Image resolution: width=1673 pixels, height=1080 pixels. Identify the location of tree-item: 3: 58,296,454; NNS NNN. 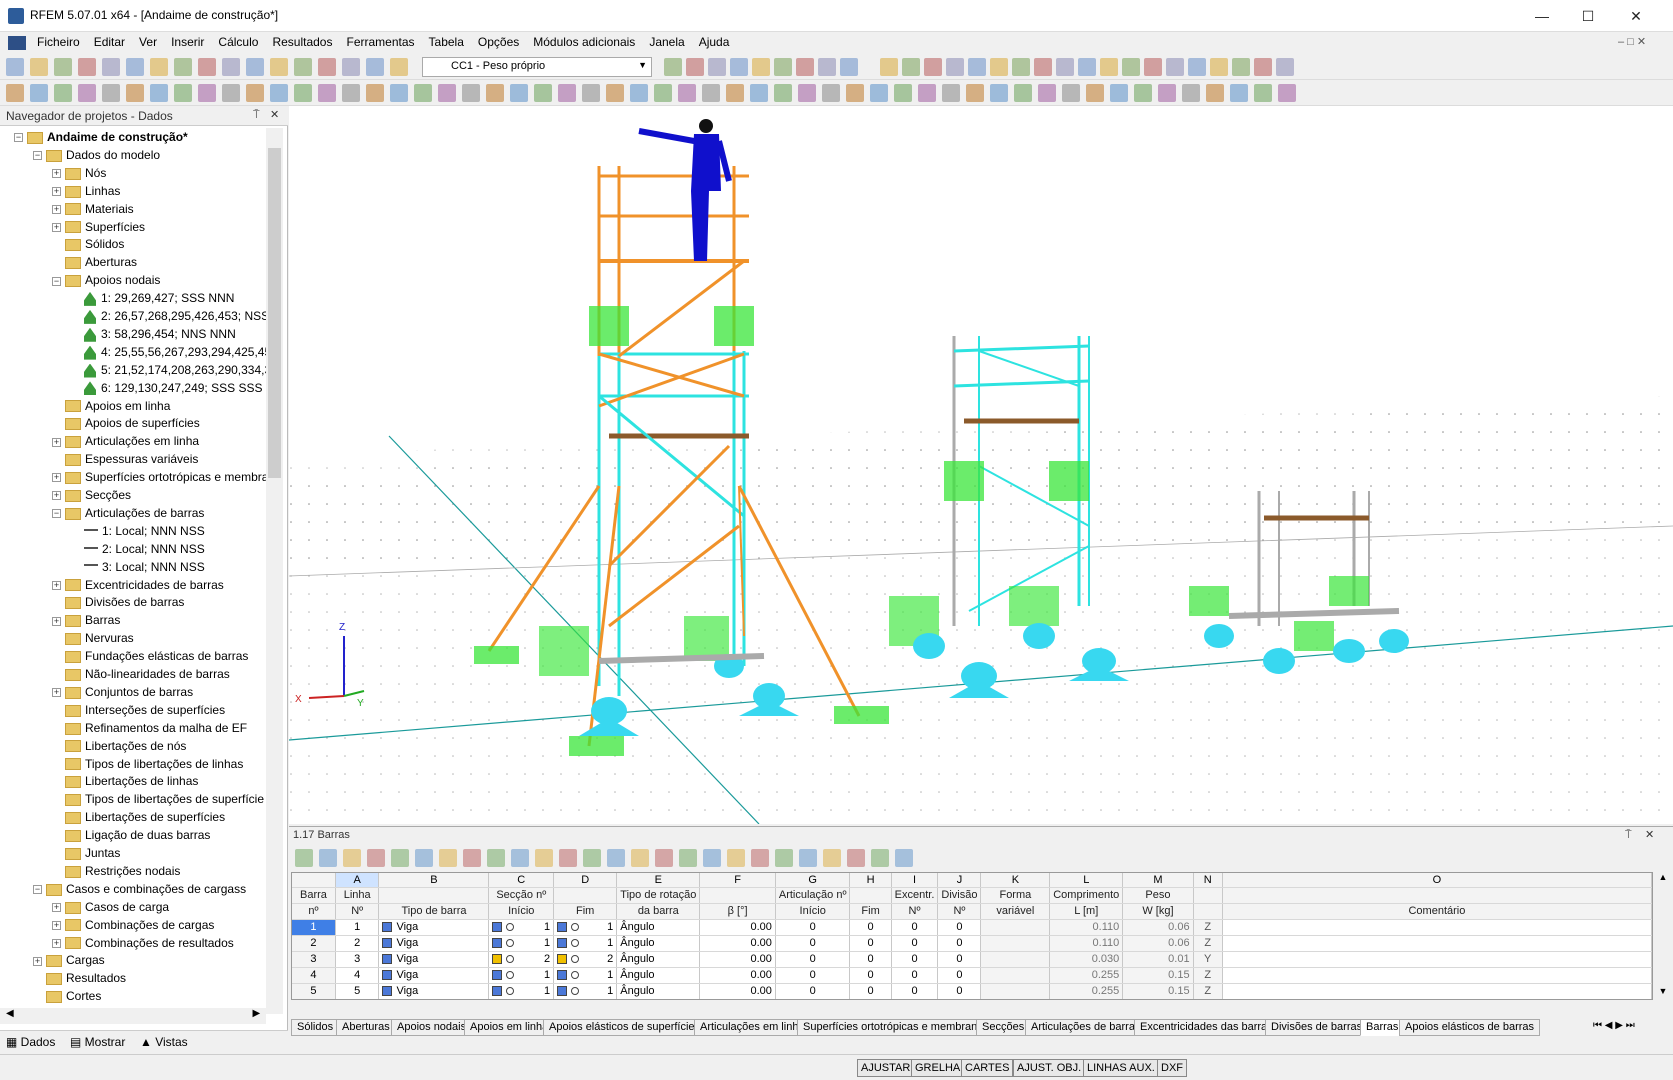
(153, 334).